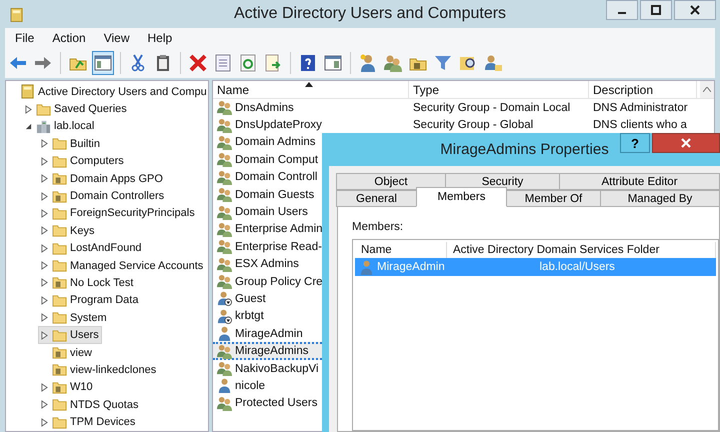 This screenshot has height=432, width=720. I want to click on object-name: nicole, so click(250, 386).